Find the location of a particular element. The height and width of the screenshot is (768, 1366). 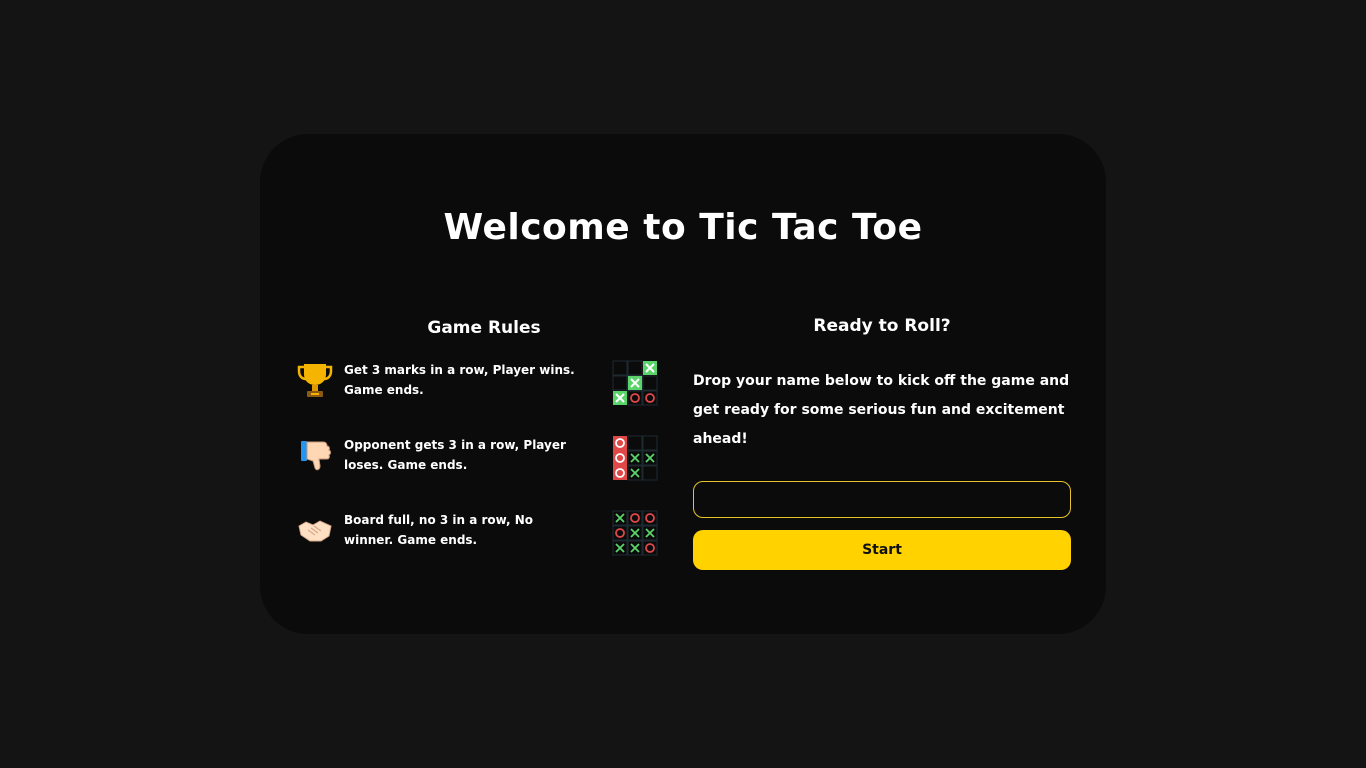

mini-board-draw is located at coordinates (635, 533).